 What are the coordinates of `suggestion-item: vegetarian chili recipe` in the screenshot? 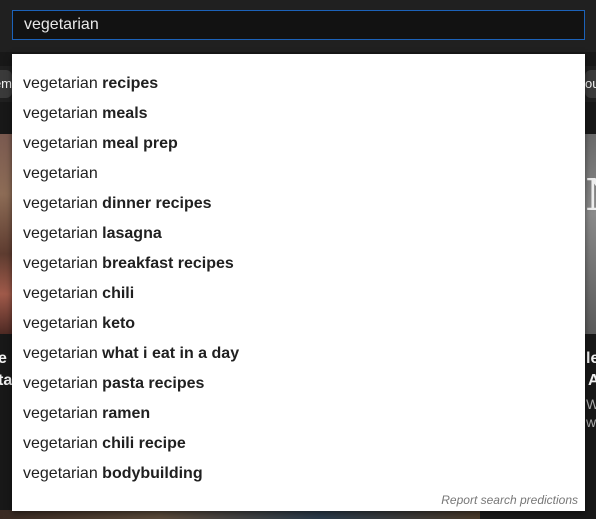 It's located at (298, 444).